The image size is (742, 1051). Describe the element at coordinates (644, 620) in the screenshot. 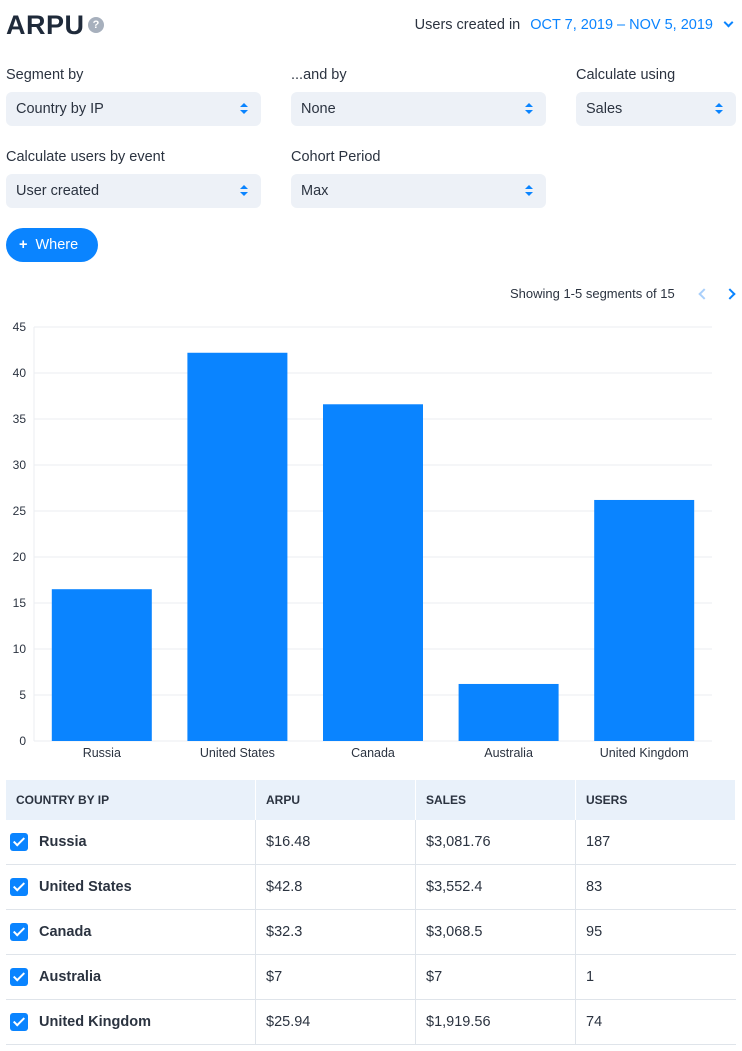

I see `bar-united-kingdom` at that location.